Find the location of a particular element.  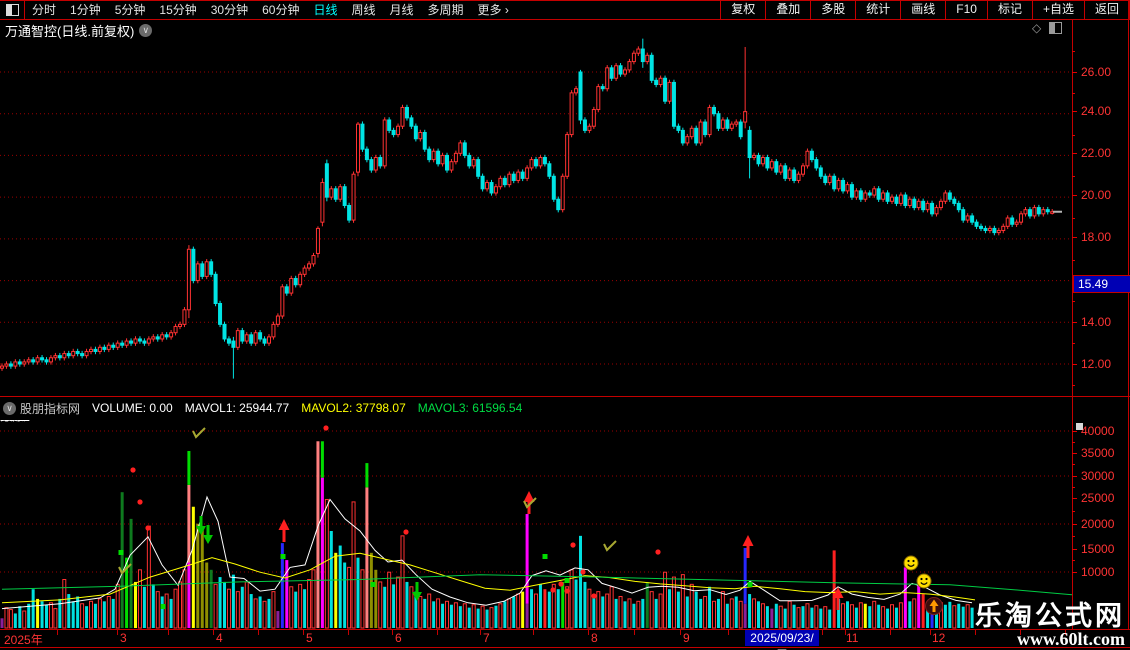

toolbar-period-更多 ›: 更多 › is located at coordinates (493, 10).